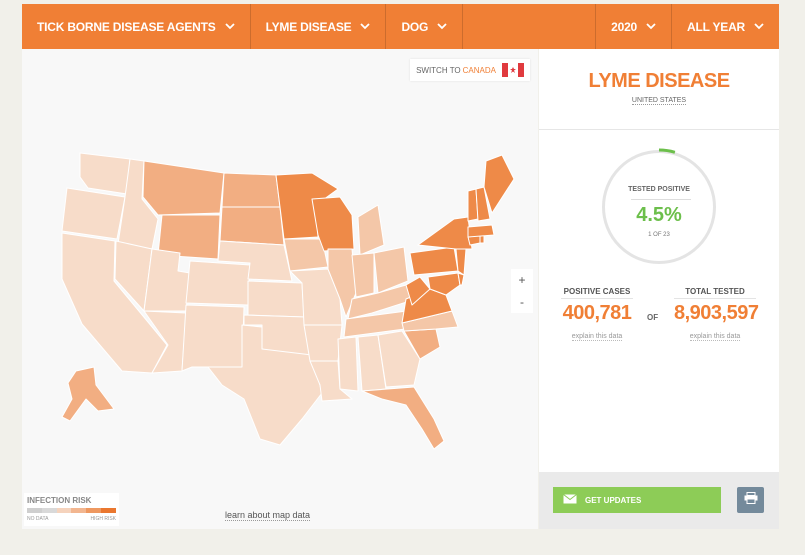 Image resolution: width=805 pixels, height=555 pixels. I want to click on print-button, so click(750, 500).